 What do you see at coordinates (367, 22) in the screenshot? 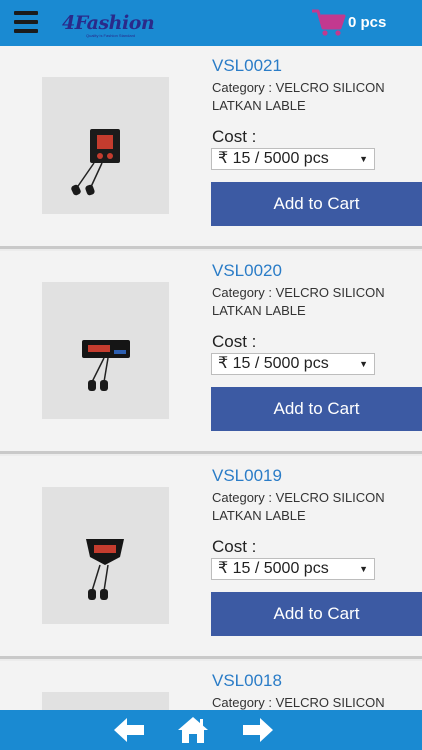
I see `cart-count: 0 pcs` at bounding box center [367, 22].